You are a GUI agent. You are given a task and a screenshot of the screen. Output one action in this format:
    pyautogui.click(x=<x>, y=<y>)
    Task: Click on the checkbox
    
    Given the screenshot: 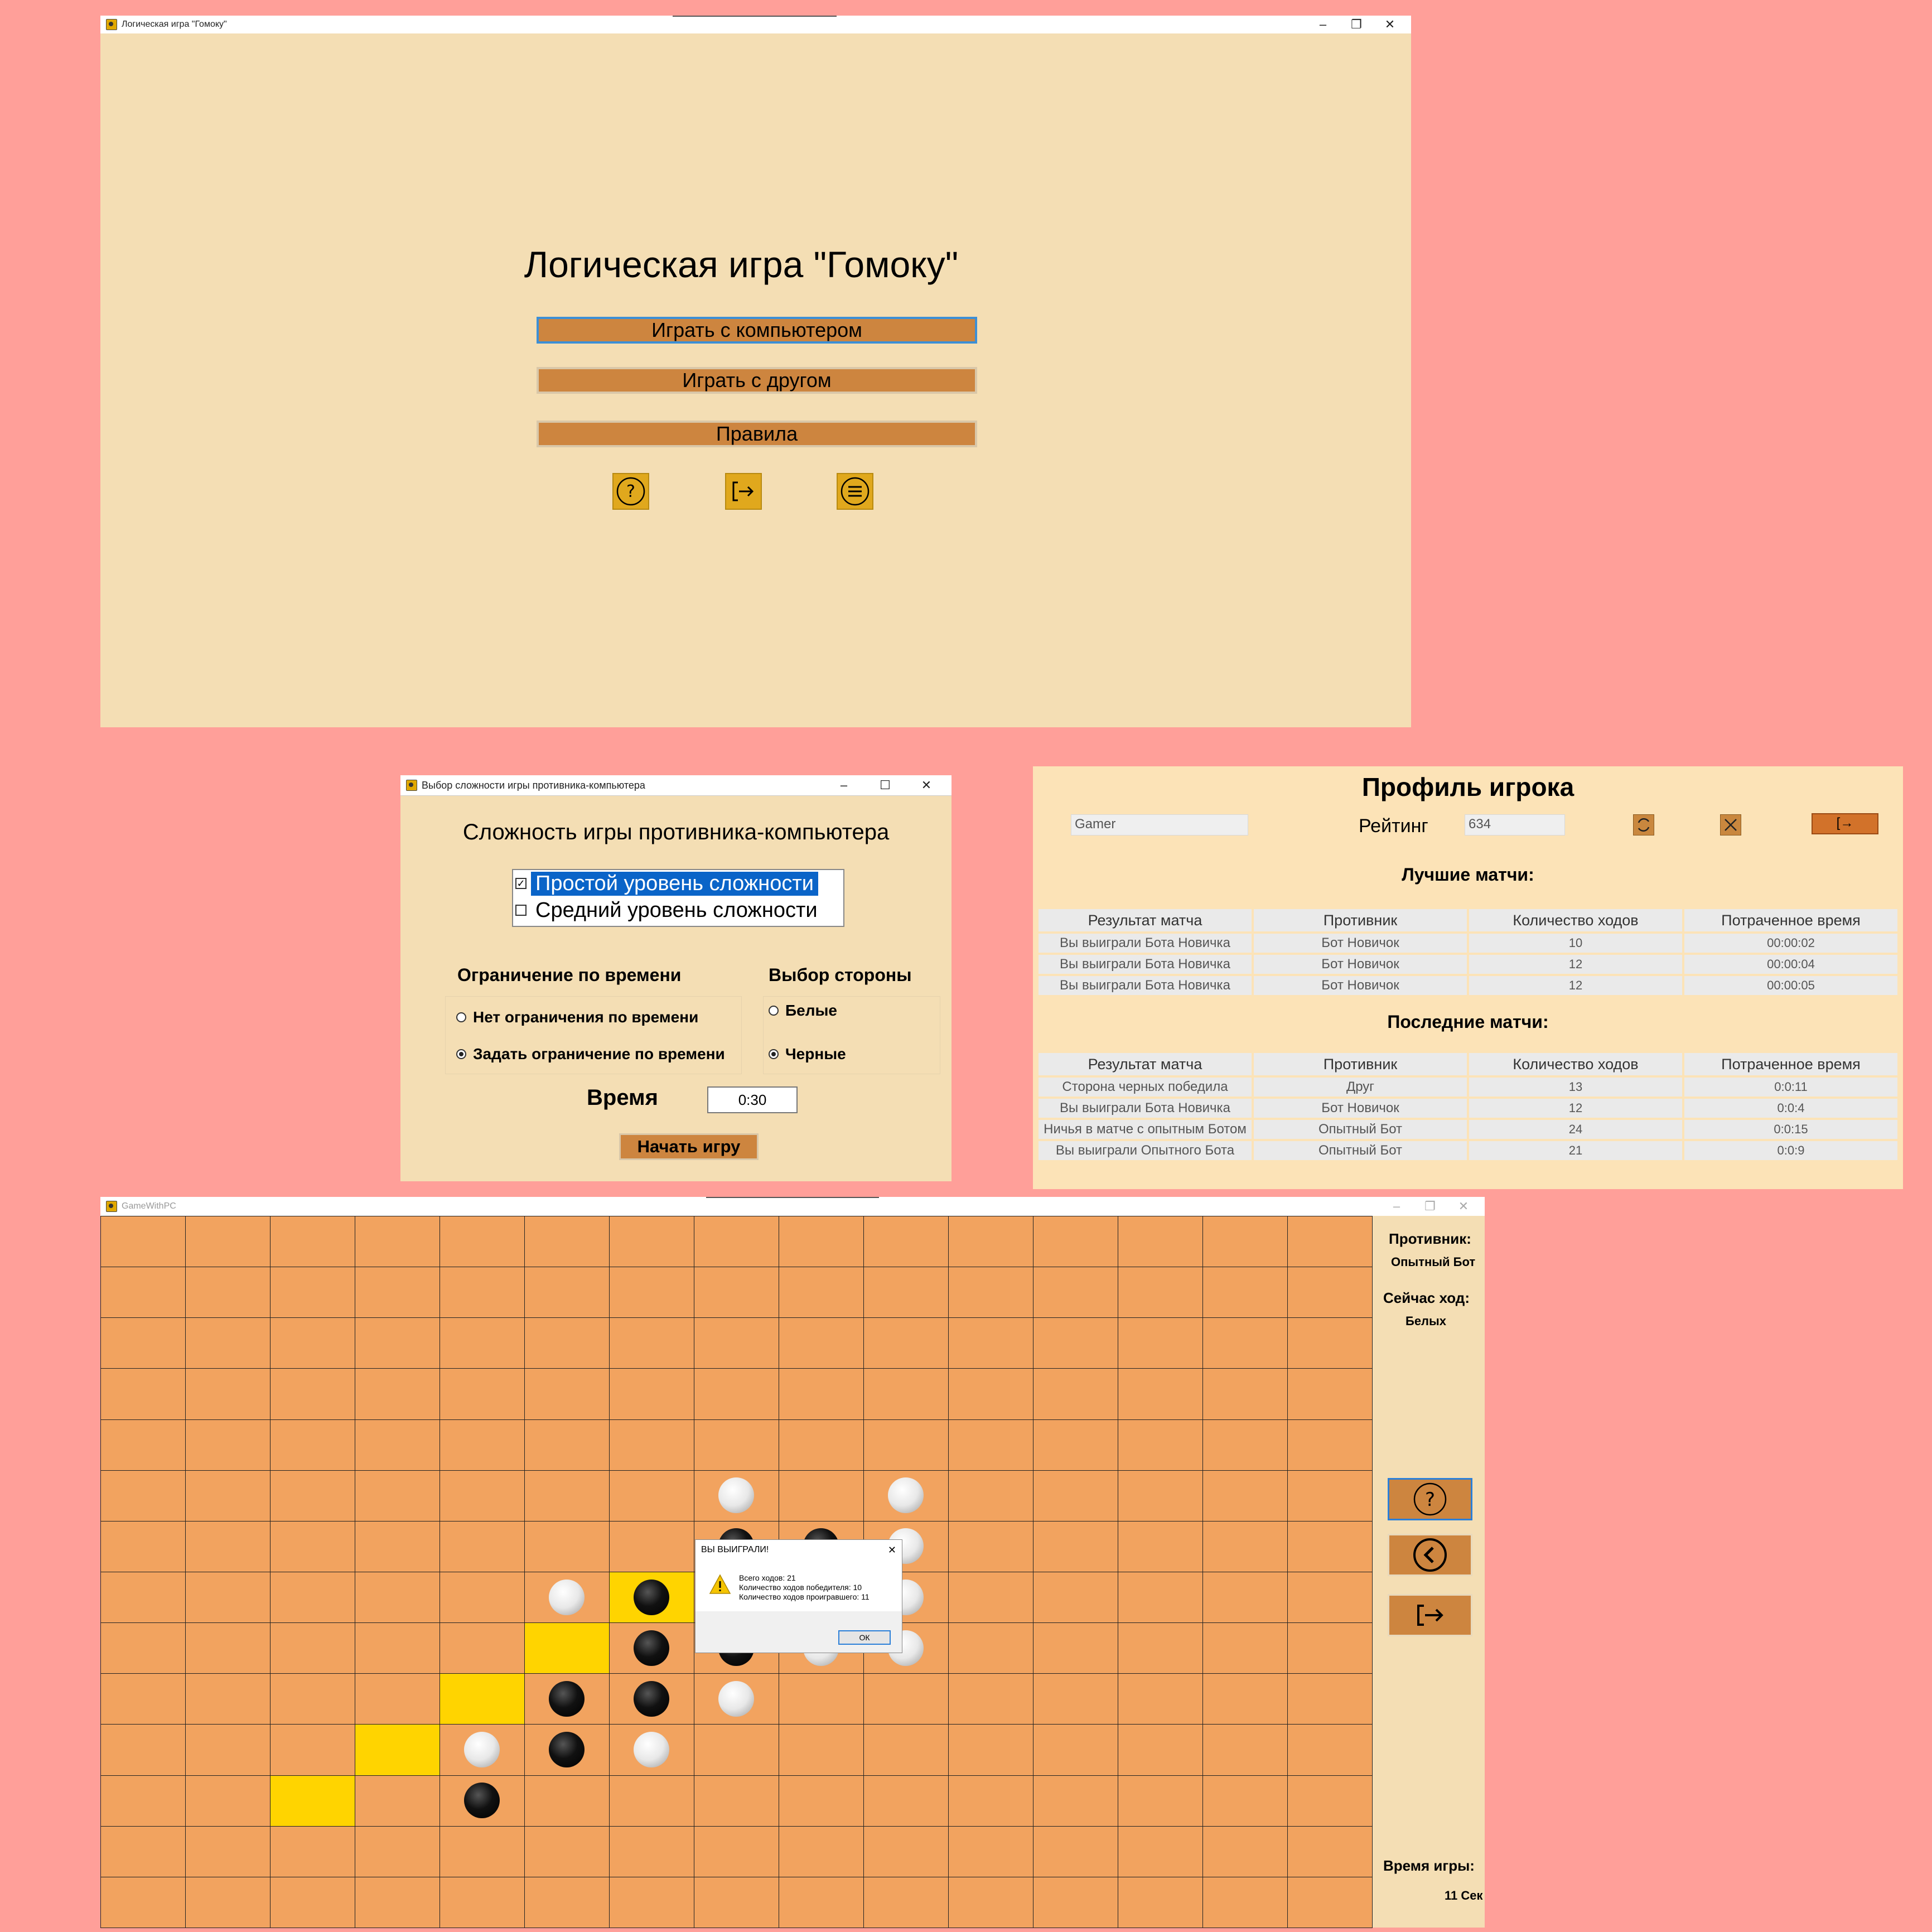 What is the action you would take?
    pyautogui.click(x=521, y=910)
    